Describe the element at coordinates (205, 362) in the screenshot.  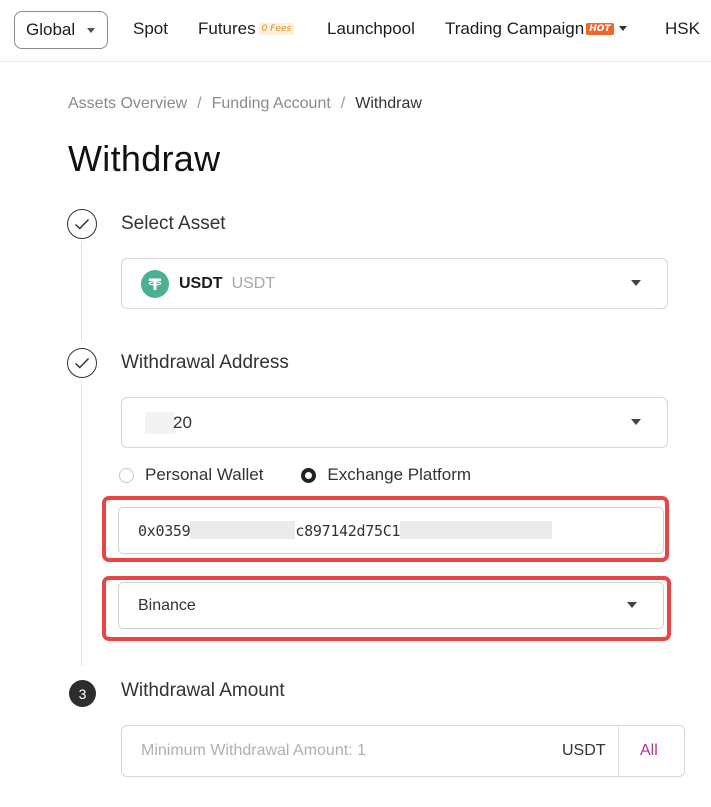
I see `step-withdrawal-address-label: Withdrawal Address` at that location.